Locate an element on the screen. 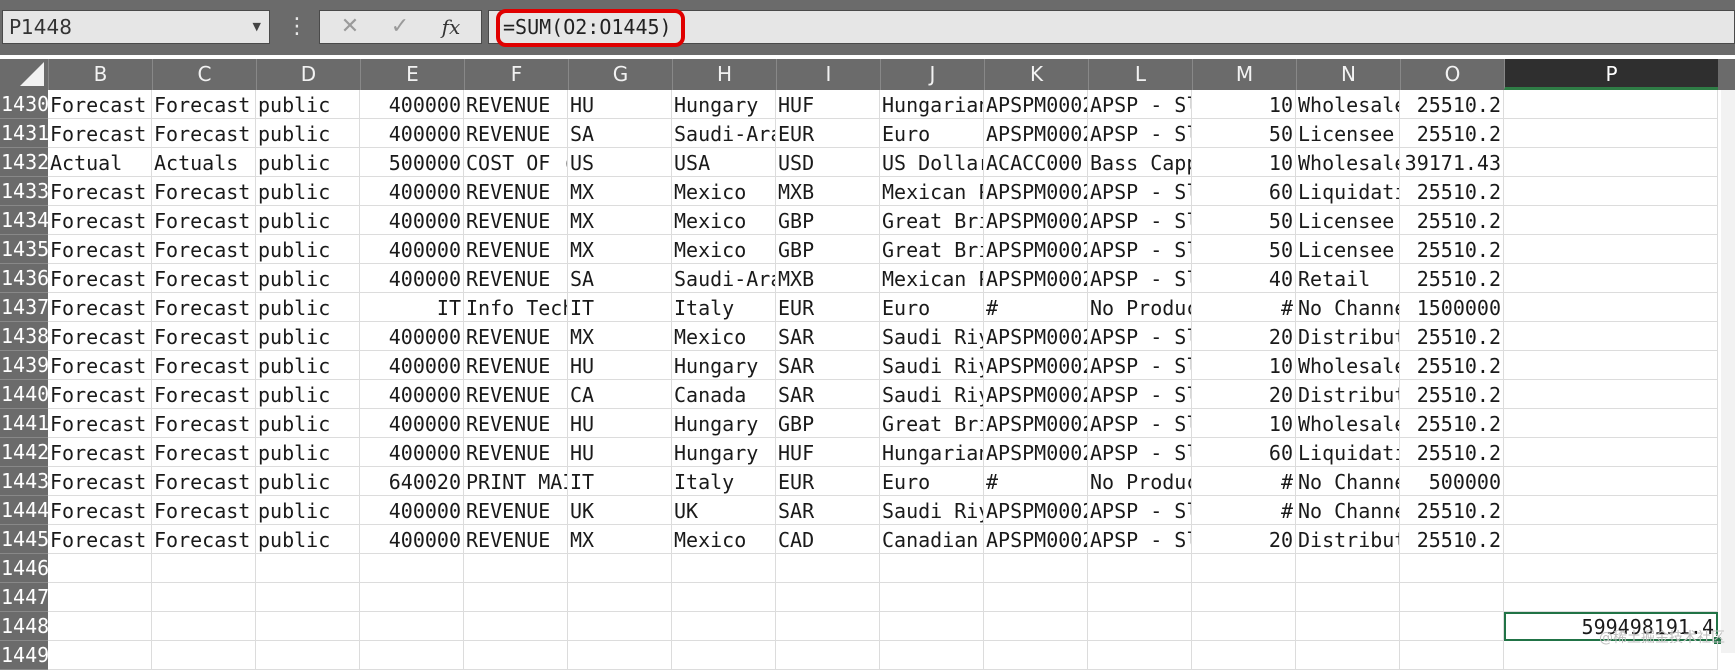 This screenshot has height=670, width=1735. grid-cell: No Channe is located at coordinates (1348, 510).